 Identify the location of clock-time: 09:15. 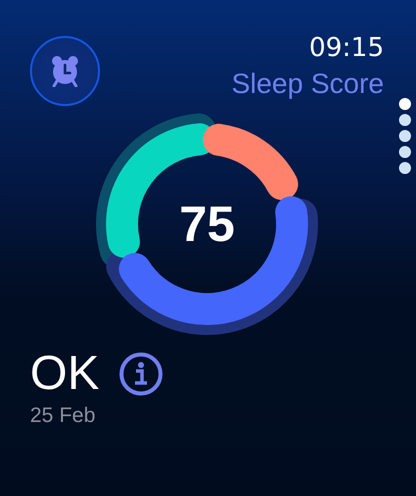
(346, 48).